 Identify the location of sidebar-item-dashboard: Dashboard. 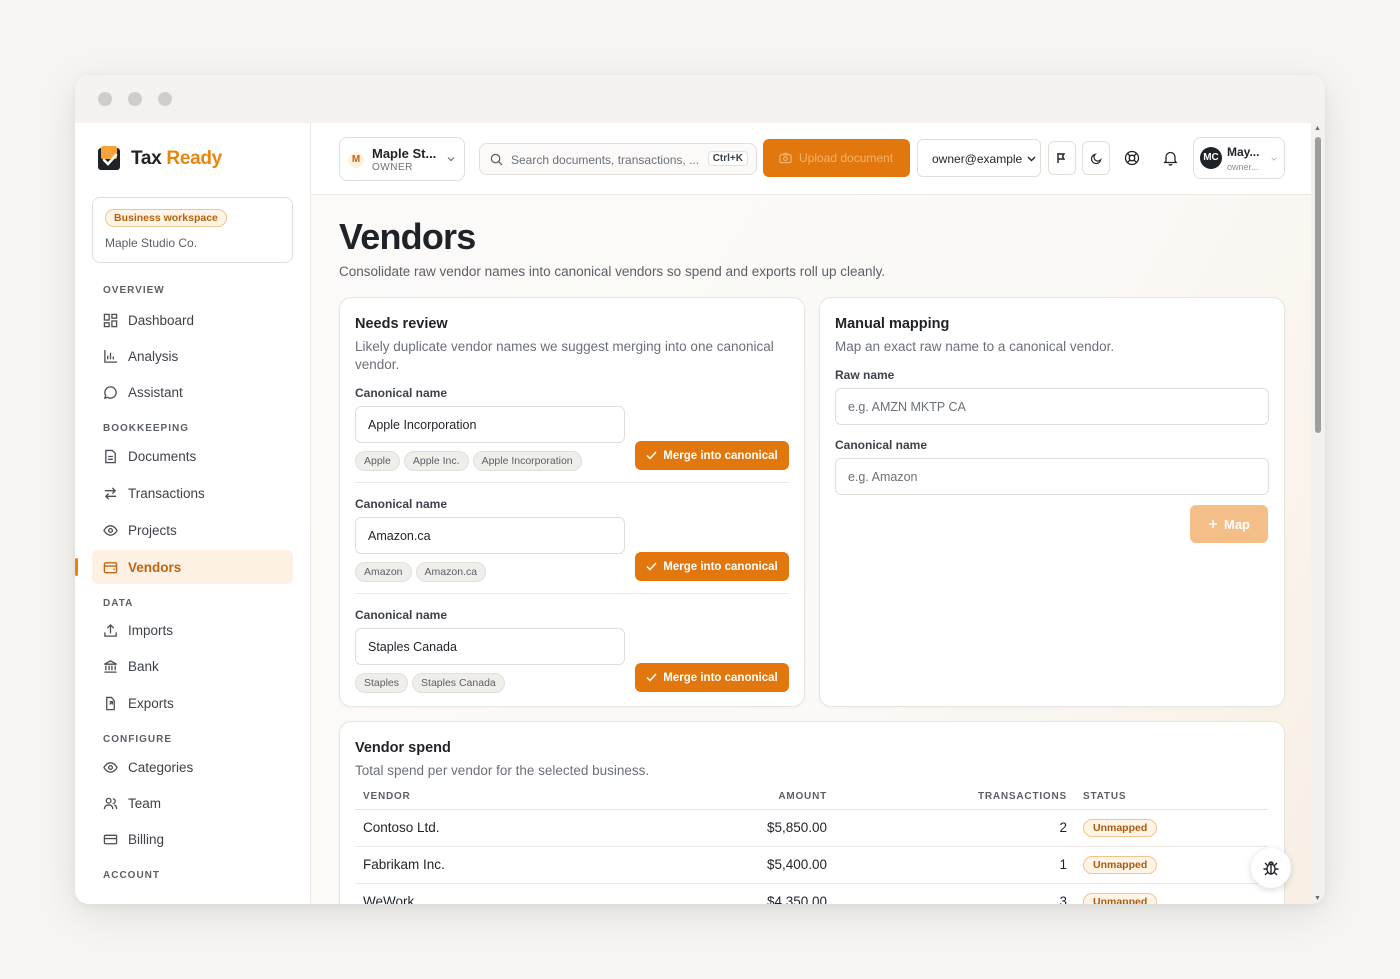
(192, 320).